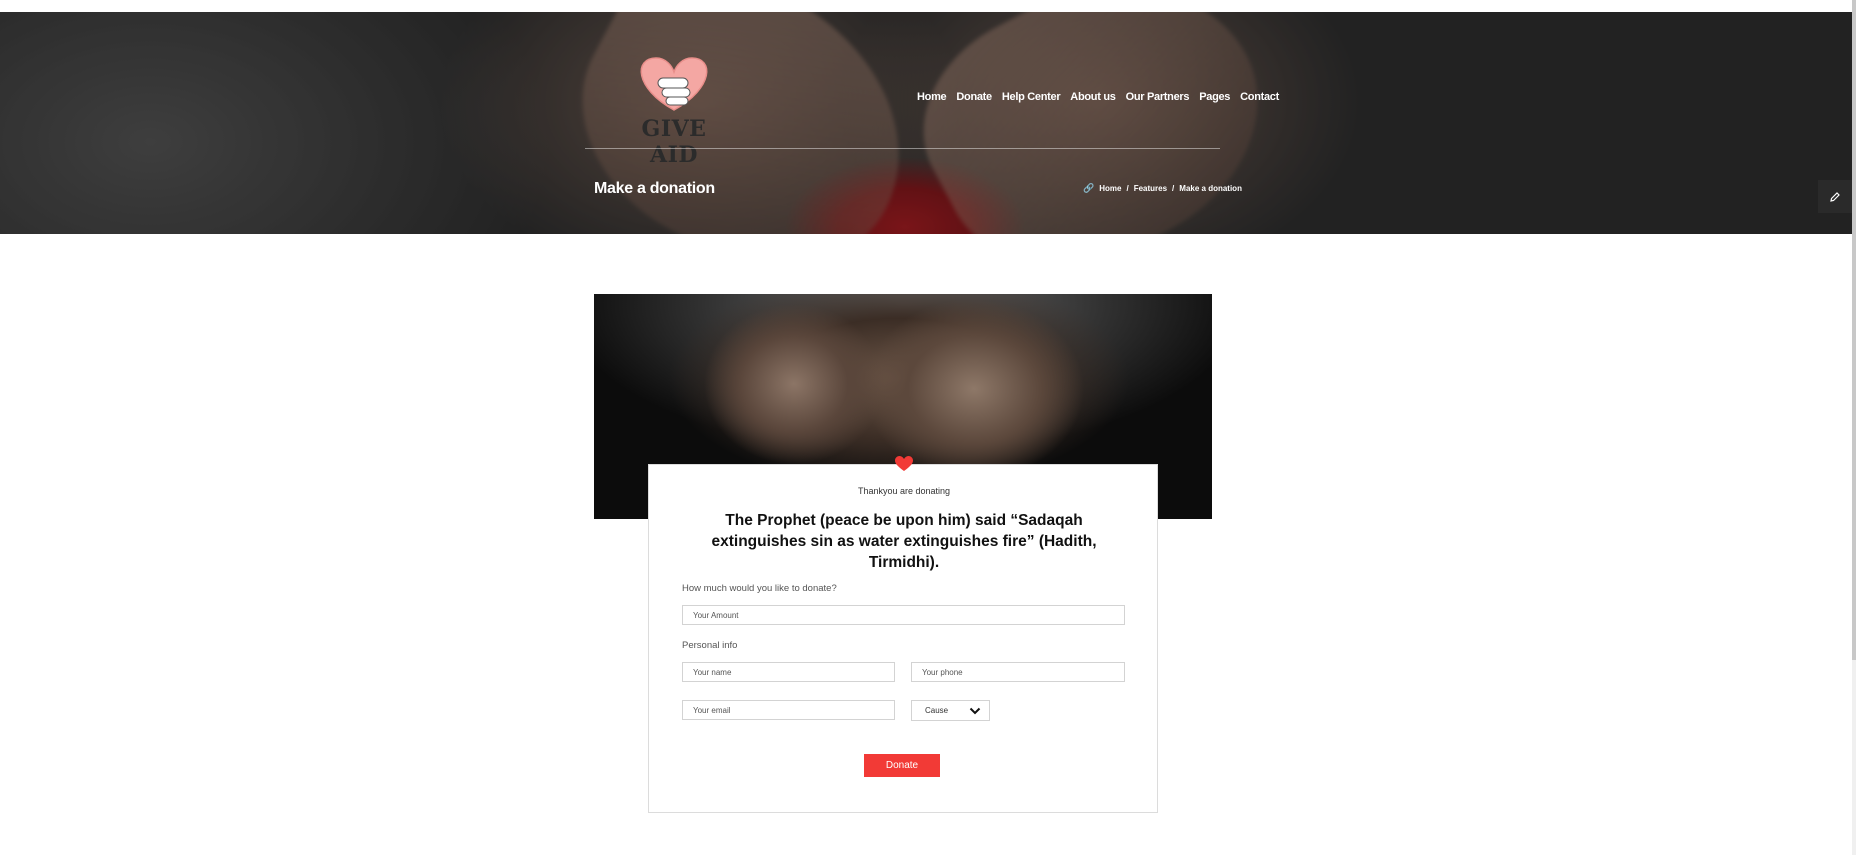 This screenshot has width=1856, height=855. What do you see at coordinates (904, 491) in the screenshot?
I see `form-subtitle: Thankyou are donating` at bounding box center [904, 491].